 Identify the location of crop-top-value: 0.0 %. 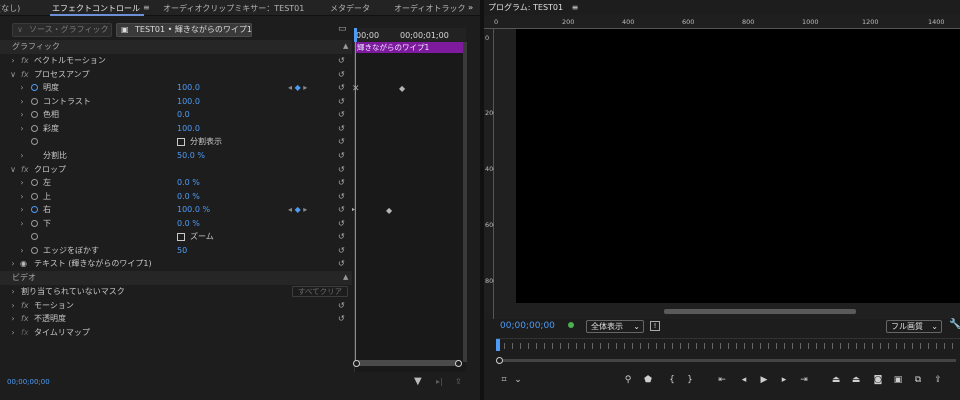
(188, 197).